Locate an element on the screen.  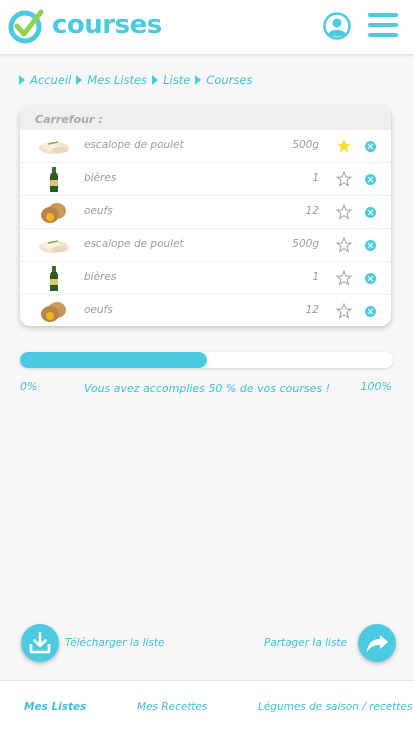
hamburger-menu-button is located at coordinates (383, 27).